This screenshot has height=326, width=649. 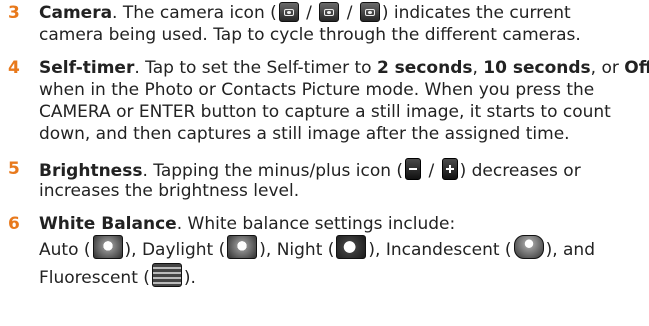 What do you see at coordinates (107, 247) in the screenshot?
I see `auto-white-balance-icon` at bounding box center [107, 247].